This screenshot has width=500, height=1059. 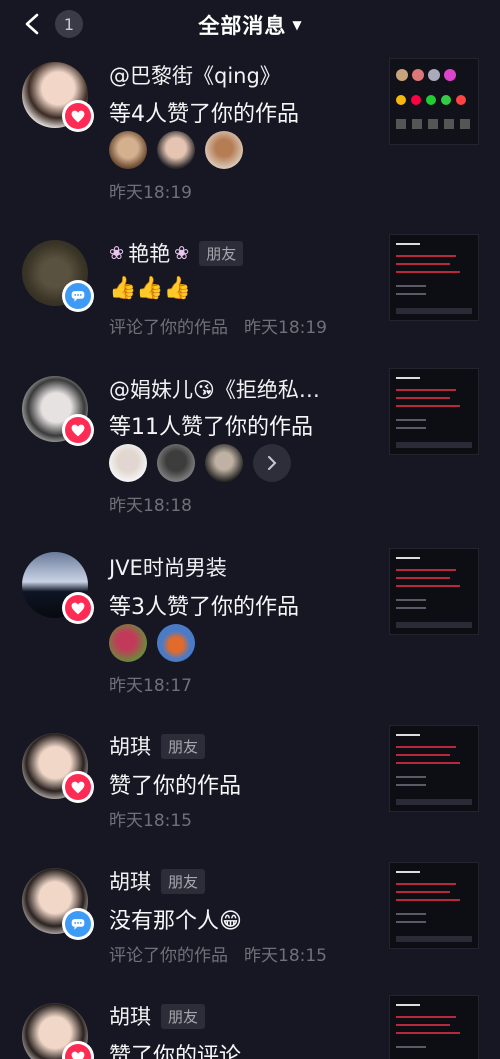 What do you see at coordinates (69, 24) in the screenshot?
I see `unread-count-badge: 1` at bounding box center [69, 24].